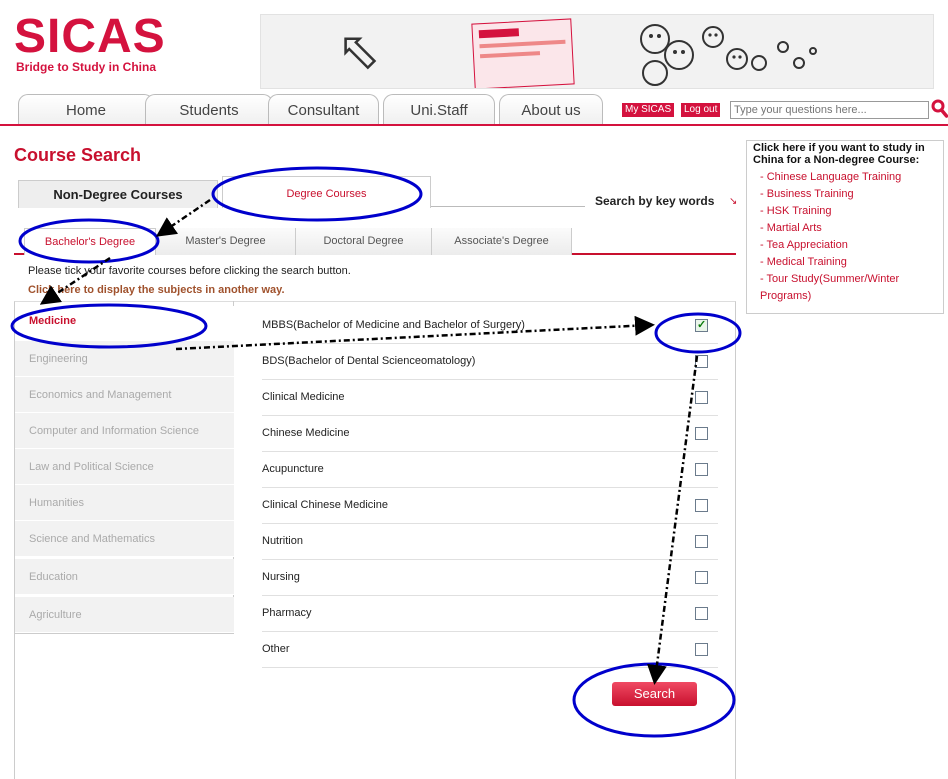  Describe the element at coordinates (502, 241) in the screenshot. I see `tab-associates-degree: Associate's Degree` at that location.